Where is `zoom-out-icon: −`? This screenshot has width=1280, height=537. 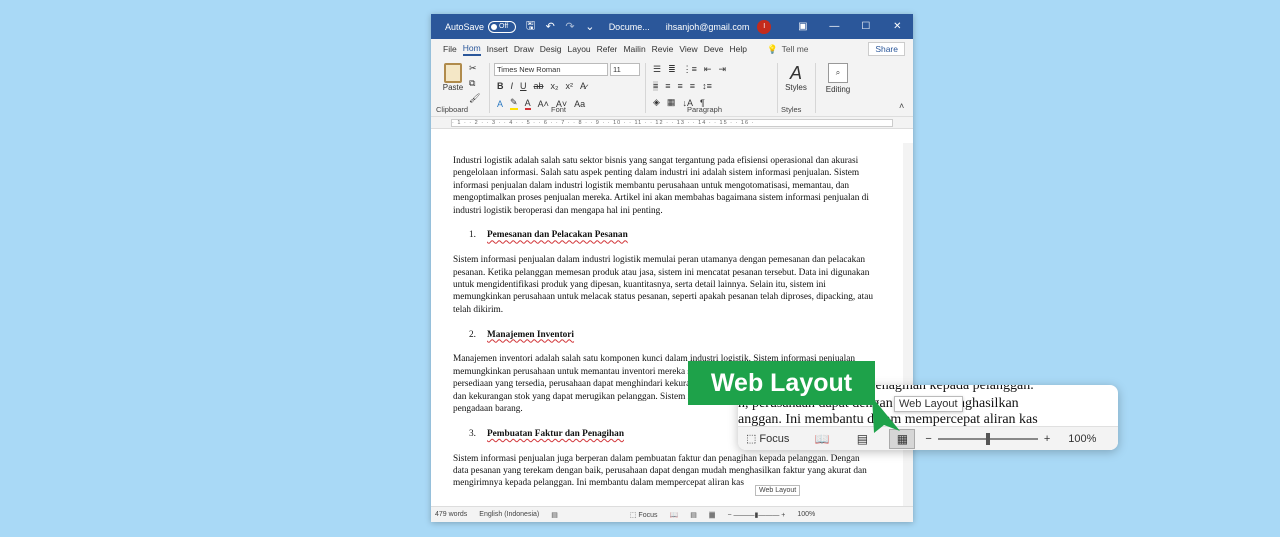
zoom-out-icon: − is located at coordinates (928, 439).